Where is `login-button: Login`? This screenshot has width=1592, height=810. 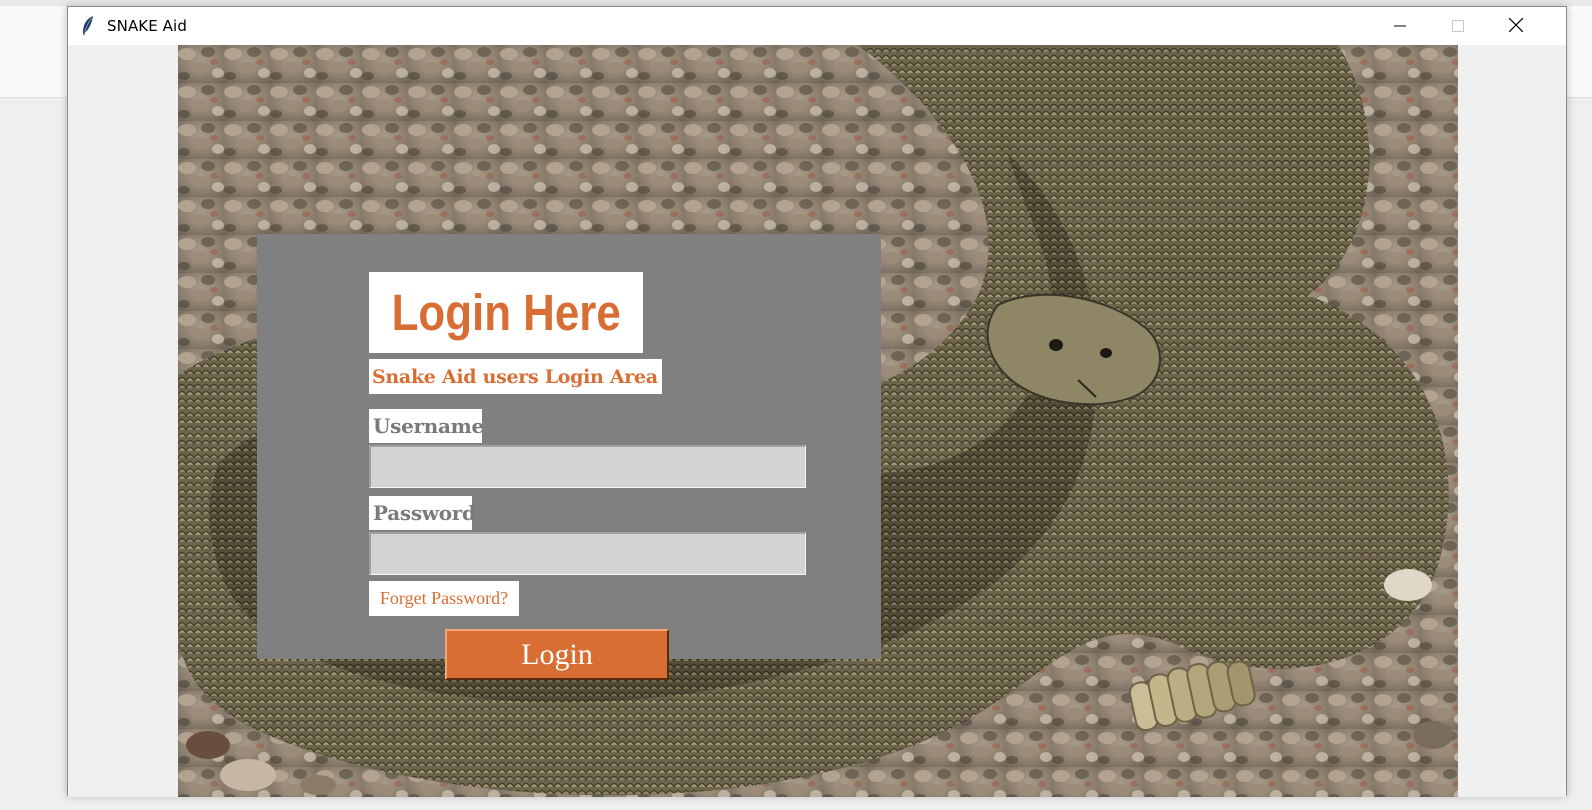
login-button: Login is located at coordinates (557, 654).